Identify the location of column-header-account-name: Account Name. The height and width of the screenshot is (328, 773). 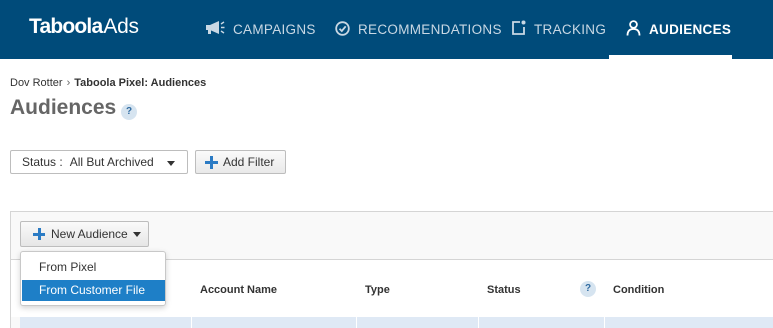
(238, 290).